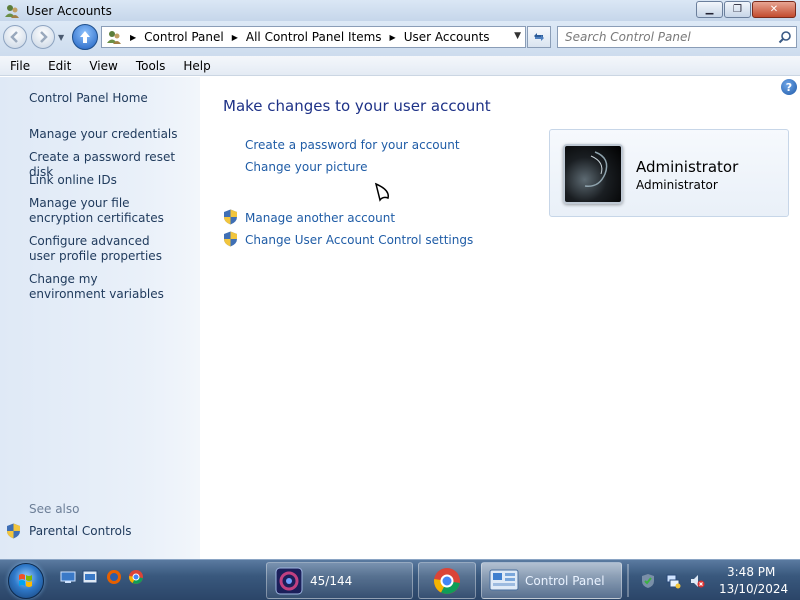 The height and width of the screenshot is (600, 800). Describe the element at coordinates (381, 192) in the screenshot. I see `mouse-cursor-icon` at that location.